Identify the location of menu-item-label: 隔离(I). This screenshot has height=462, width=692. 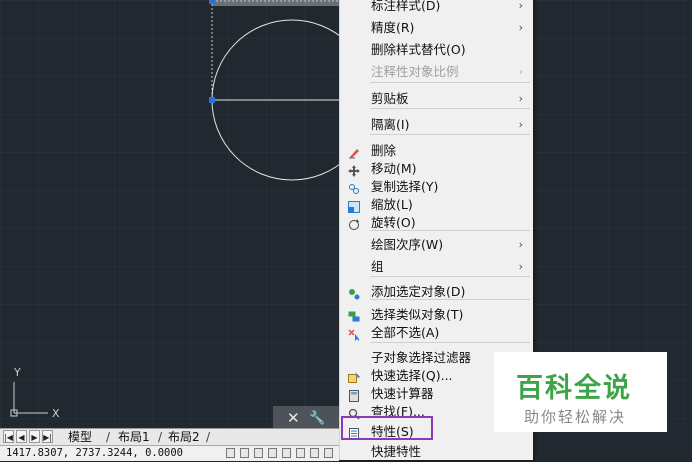
(390, 124).